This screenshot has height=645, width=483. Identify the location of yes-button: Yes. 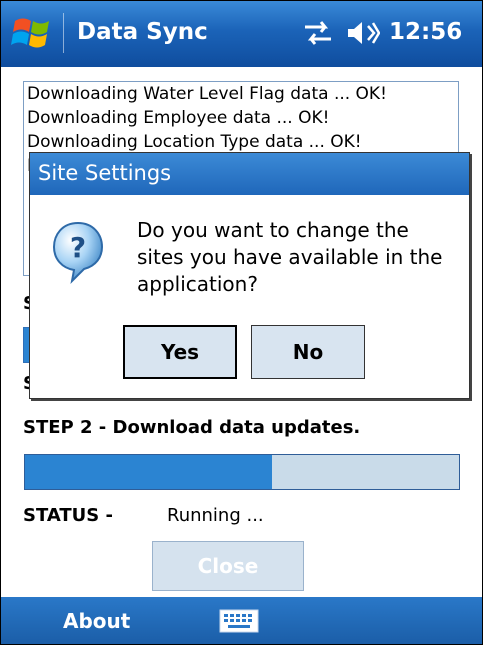
(180, 352).